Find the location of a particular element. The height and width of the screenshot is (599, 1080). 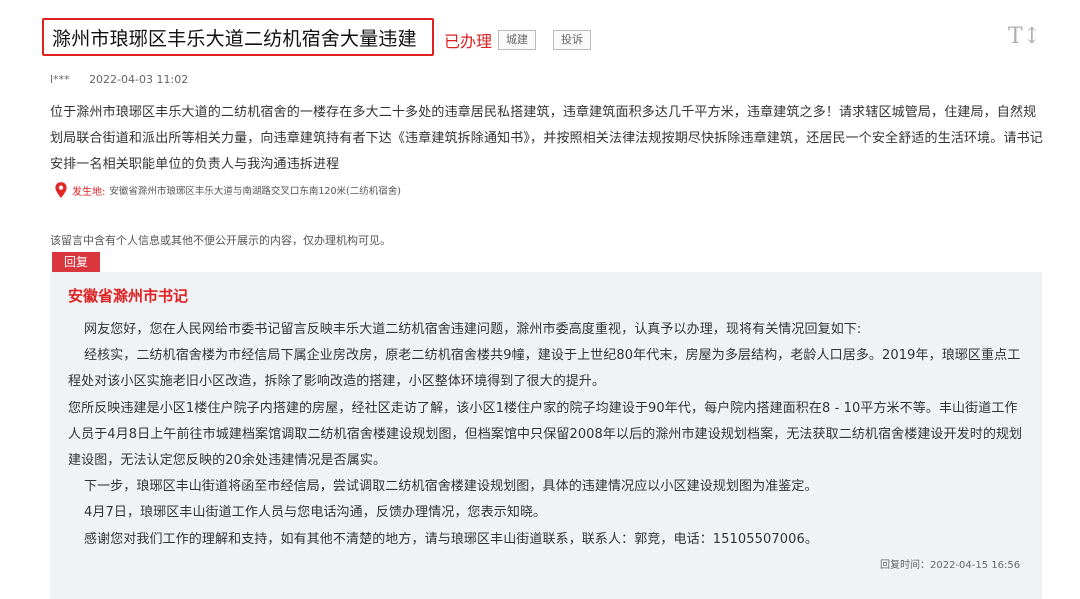

privacy-note: 该留言中含有个人信息或其他不便公开展示的内容，仅办理机构可见。 is located at coordinates (220, 240).